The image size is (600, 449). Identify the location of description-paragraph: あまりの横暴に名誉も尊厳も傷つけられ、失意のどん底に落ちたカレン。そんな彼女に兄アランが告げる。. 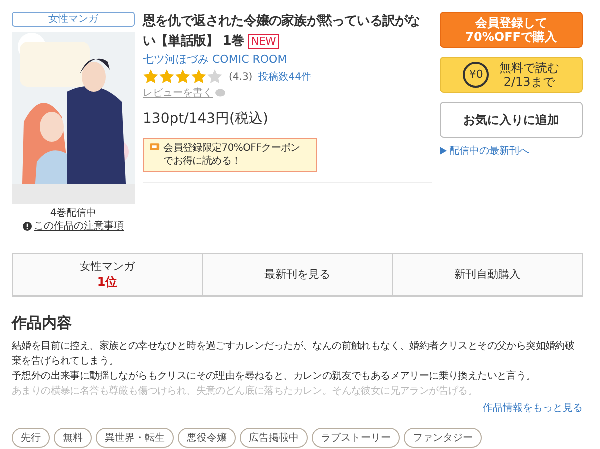
(245, 391).